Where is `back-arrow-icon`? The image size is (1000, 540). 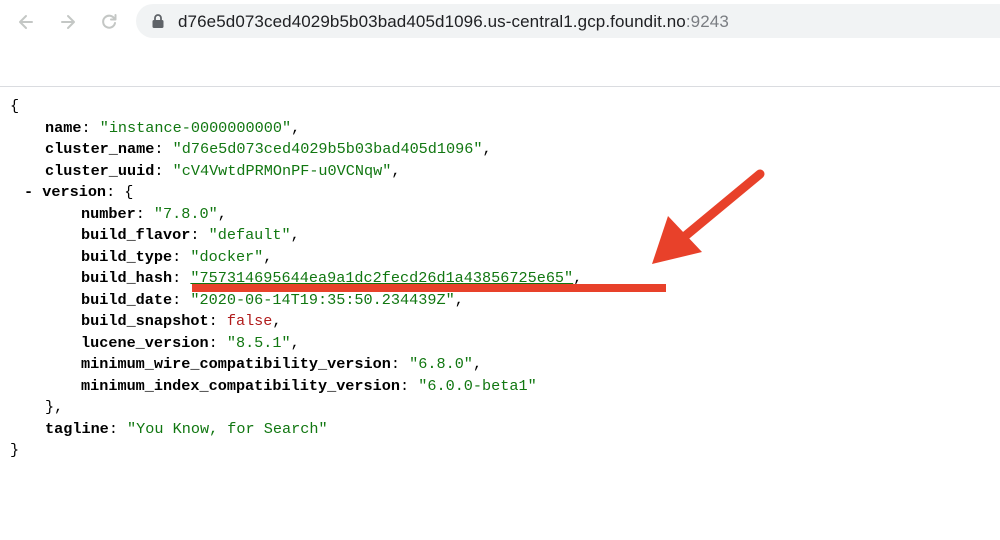
back-arrow-icon is located at coordinates (26, 22).